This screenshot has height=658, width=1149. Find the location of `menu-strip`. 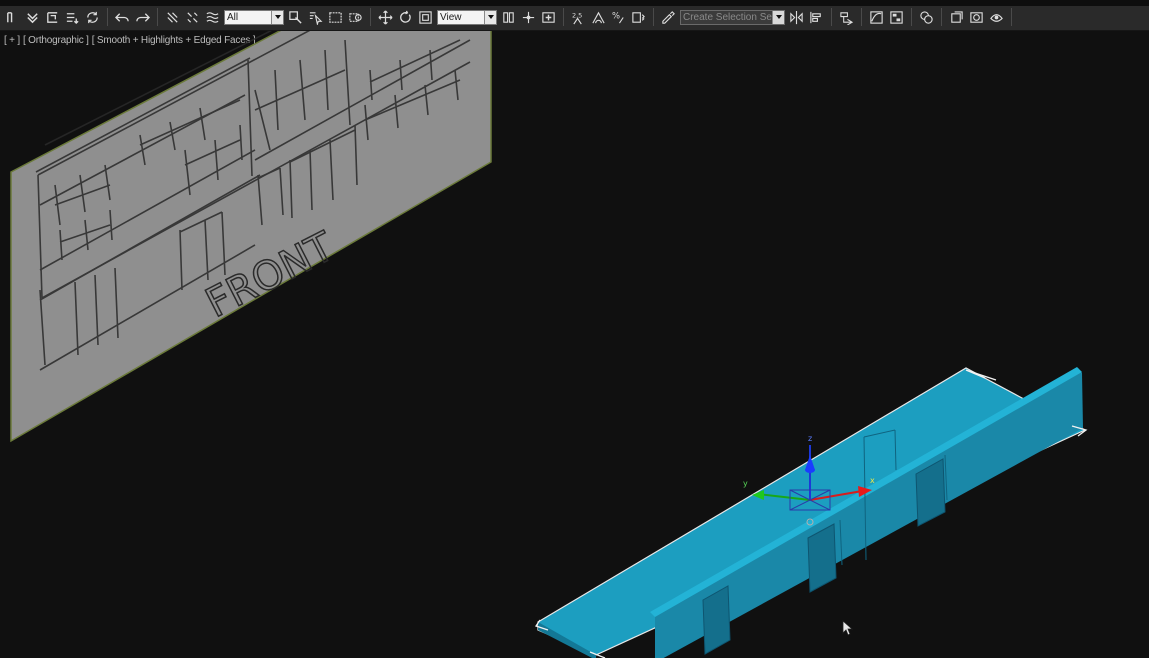

menu-strip is located at coordinates (574, 3).